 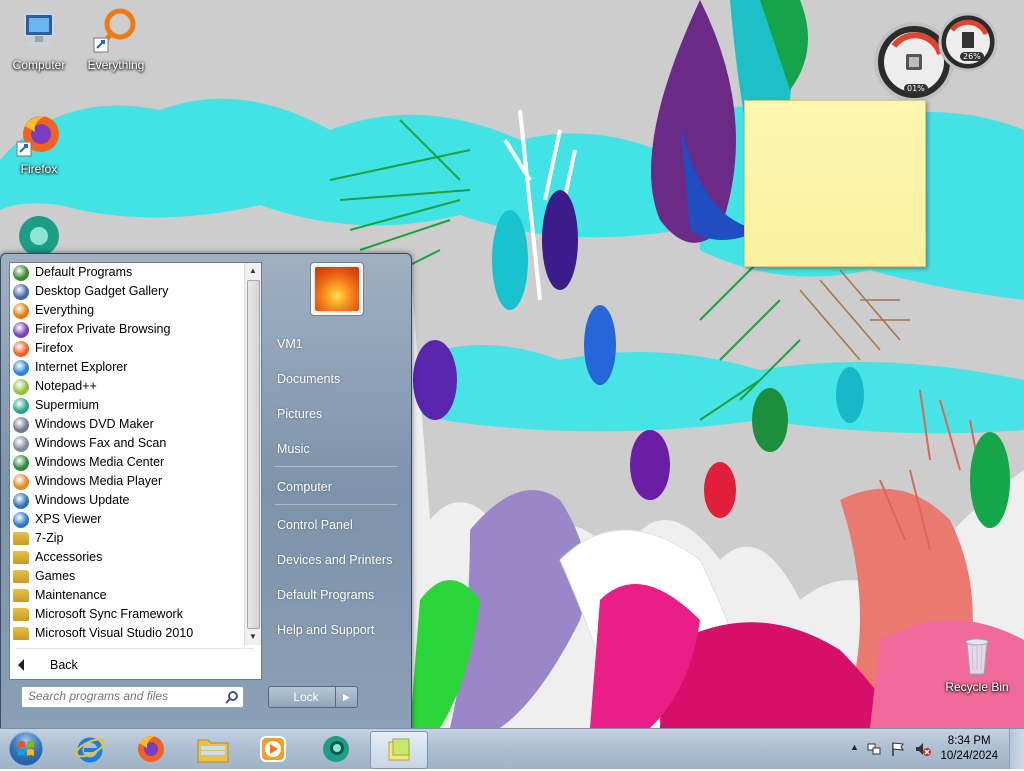 What do you see at coordinates (253, 637) in the screenshot?
I see `scroll-down-icon: ▼` at bounding box center [253, 637].